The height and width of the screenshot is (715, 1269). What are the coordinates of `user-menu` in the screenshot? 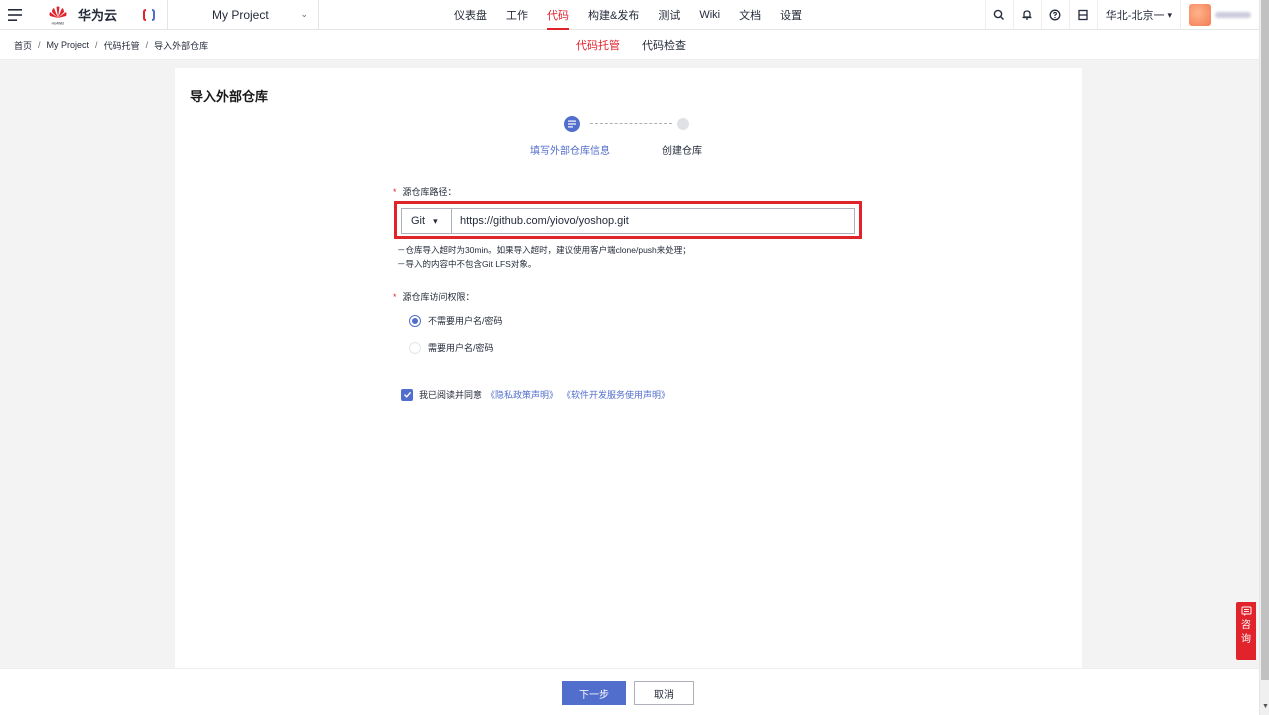 It's located at (1220, 15).